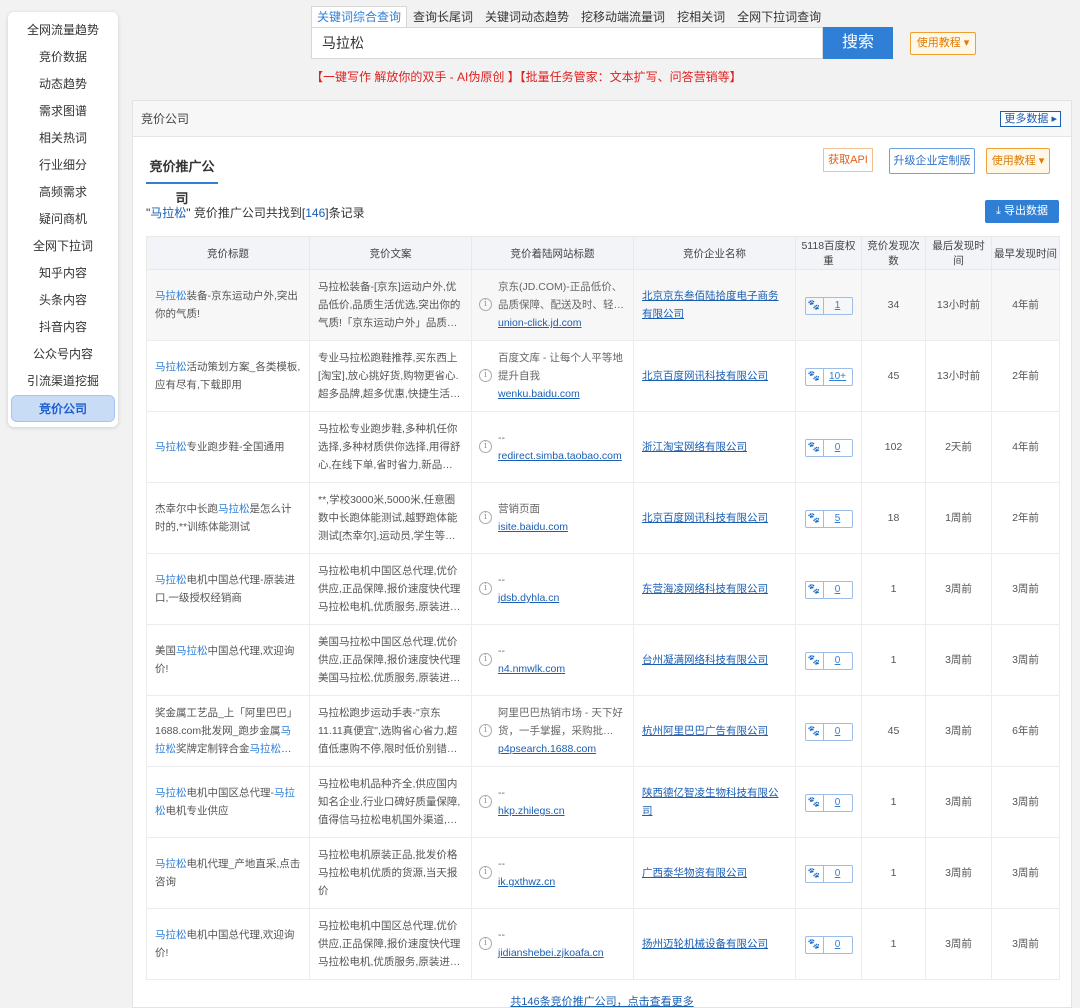  Describe the element at coordinates (561, 598) in the screenshot. I see `landing-site-url: jdsb.dyhla.cn` at that location.